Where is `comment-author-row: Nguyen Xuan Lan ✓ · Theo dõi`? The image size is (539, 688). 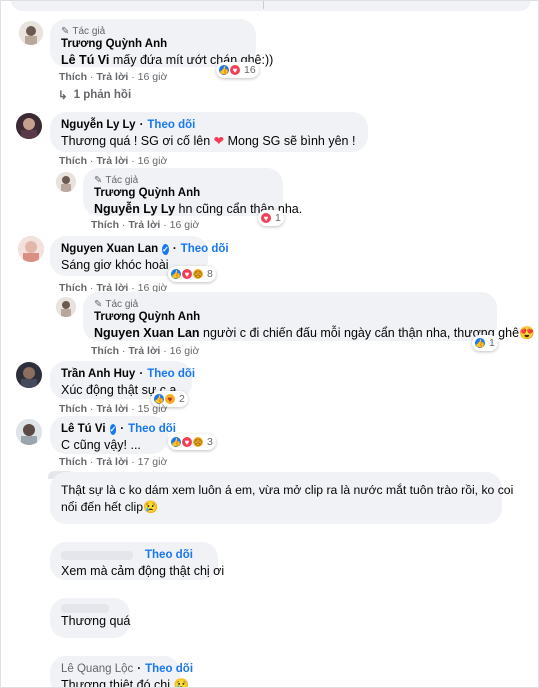
comment-author-row: Nguyen Xuan Lan ✓ · Theo dõi is located at coordinates (145, 249).